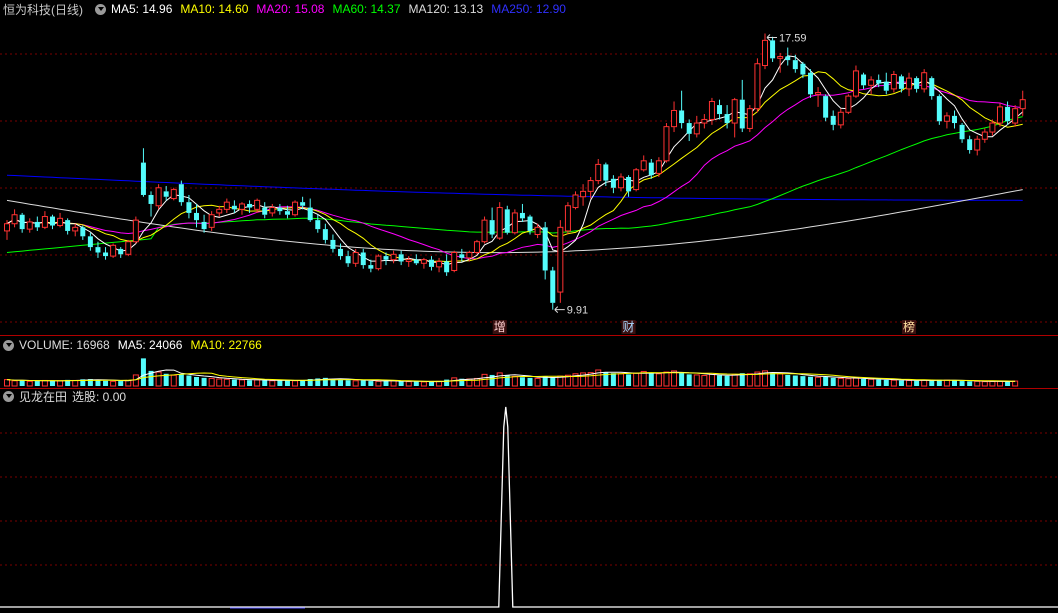  I want to click on signal-menu-icon, so click(8, 396).